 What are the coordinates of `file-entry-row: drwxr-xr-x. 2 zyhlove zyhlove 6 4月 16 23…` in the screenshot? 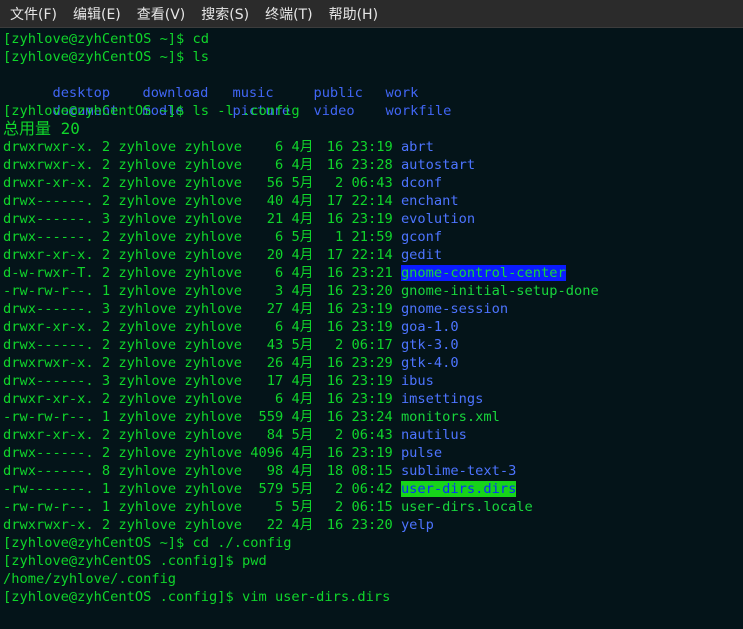 It's located at (373, 327).